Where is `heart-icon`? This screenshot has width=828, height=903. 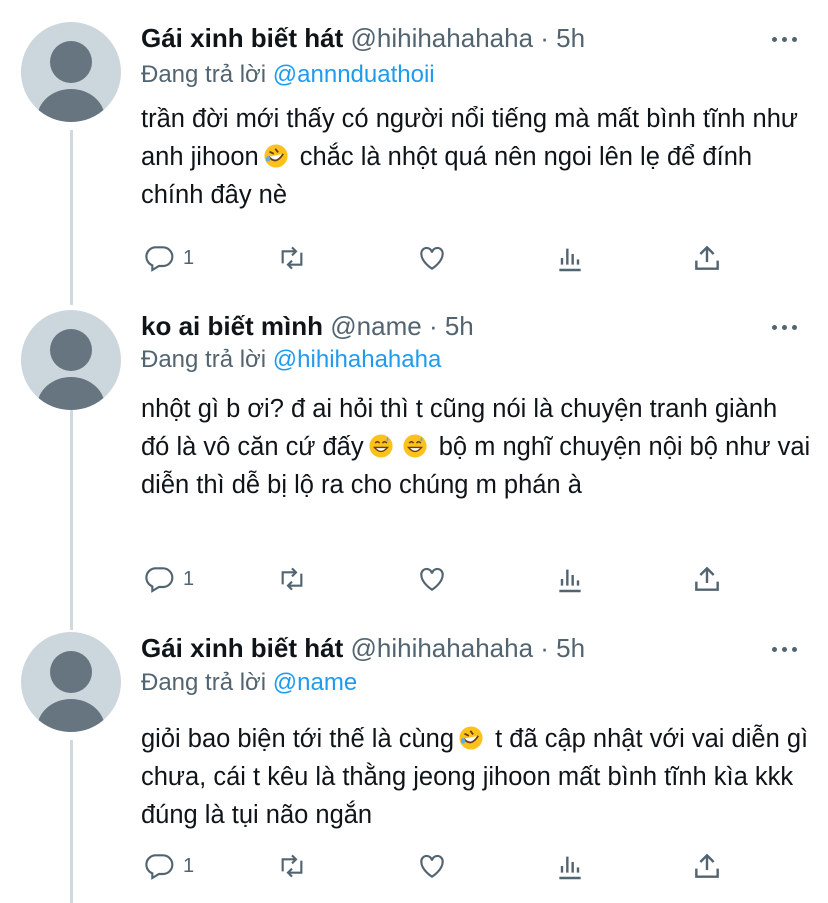
heart-icon is located at coordinates (432, 866).